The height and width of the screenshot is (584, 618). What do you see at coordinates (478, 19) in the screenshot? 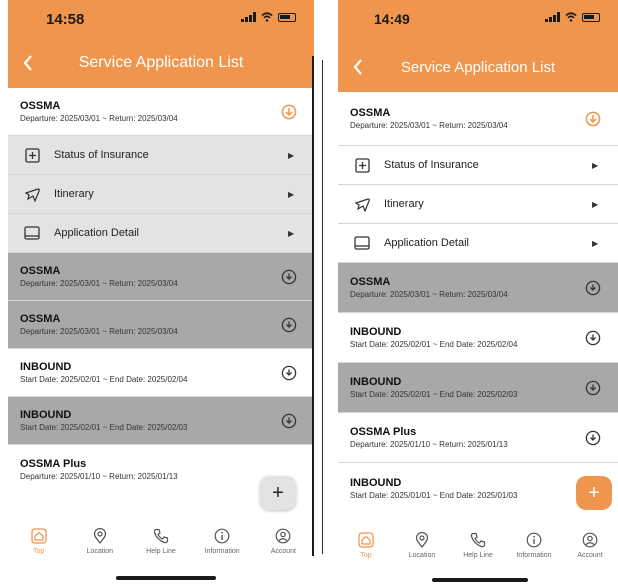
I see `status-bar: 14:49` at bounding box center [478, 19].